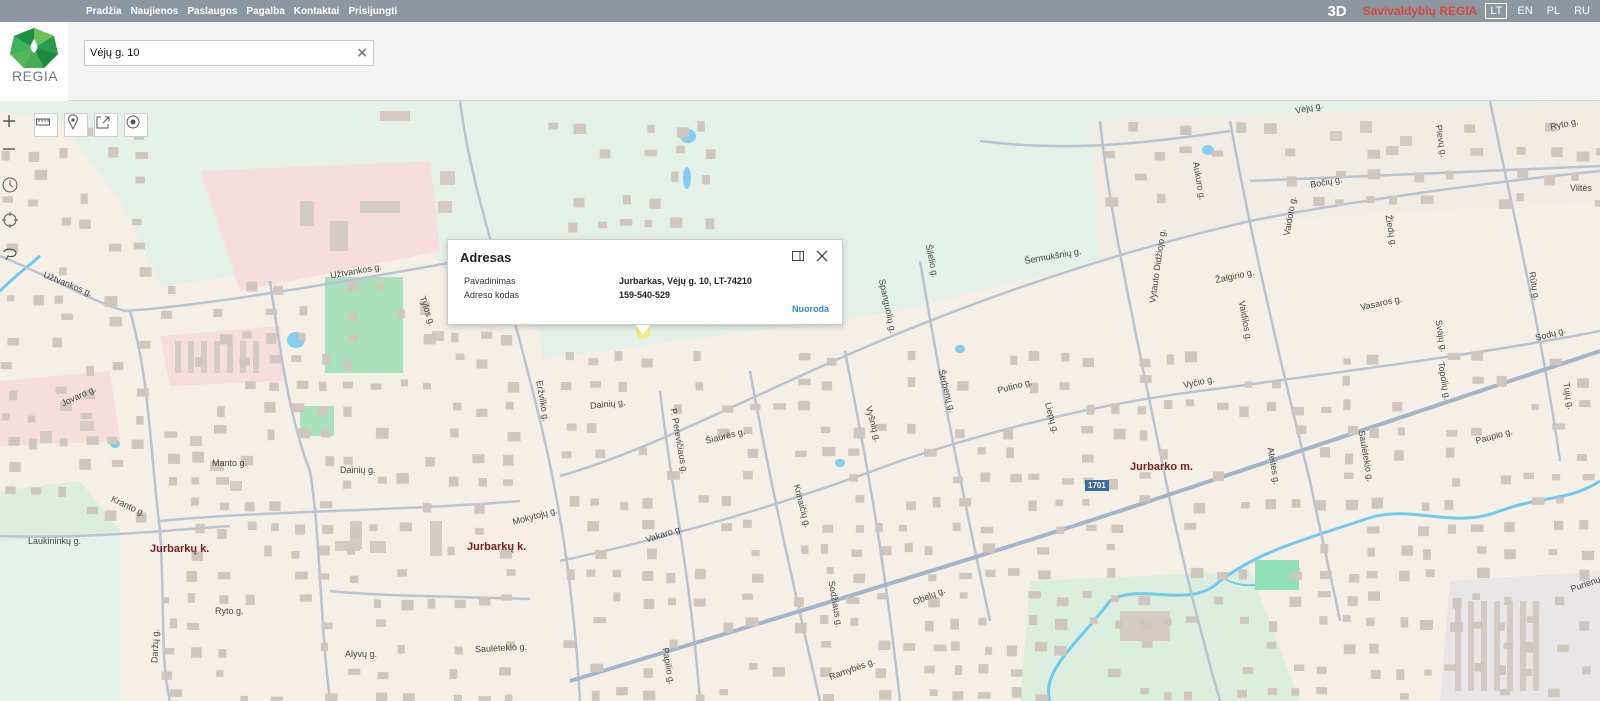 The height and width of the screenshot is (701, 1600). I want to click on clear-search-icon: ×, so click(362, 53).